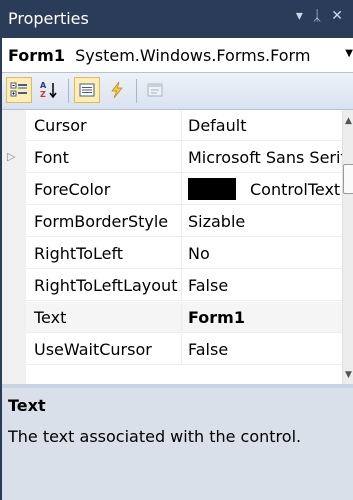 The height and width of the screenshot is (500, 353). What do you see at coordinates (43, 94) in the screenshot?
I see `svg-text: Z` at bounding box center [43, 94].